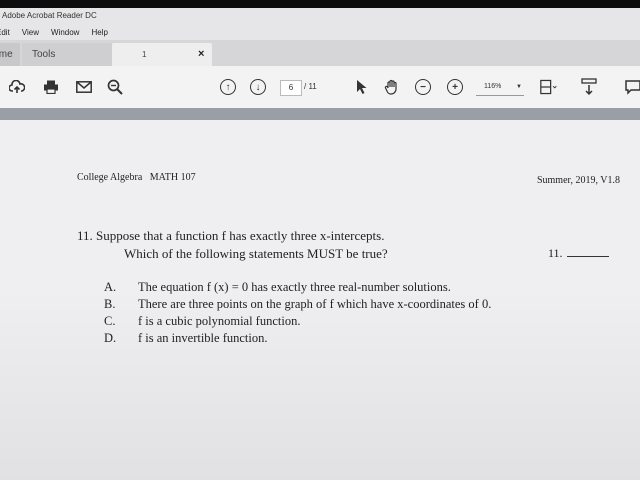  I want to click on tab-tools-label: Tools, so click(44, 54).